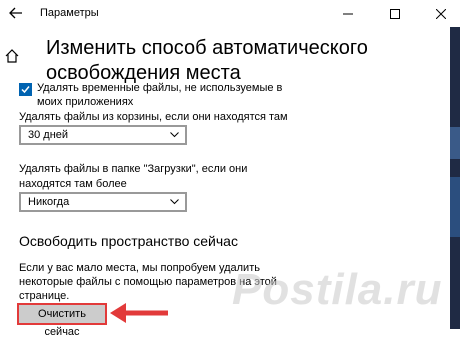 Image resolution: width=460 pixels, height=341 pixels. I want to click on downloads-select: Никогда, so click(103, 202).